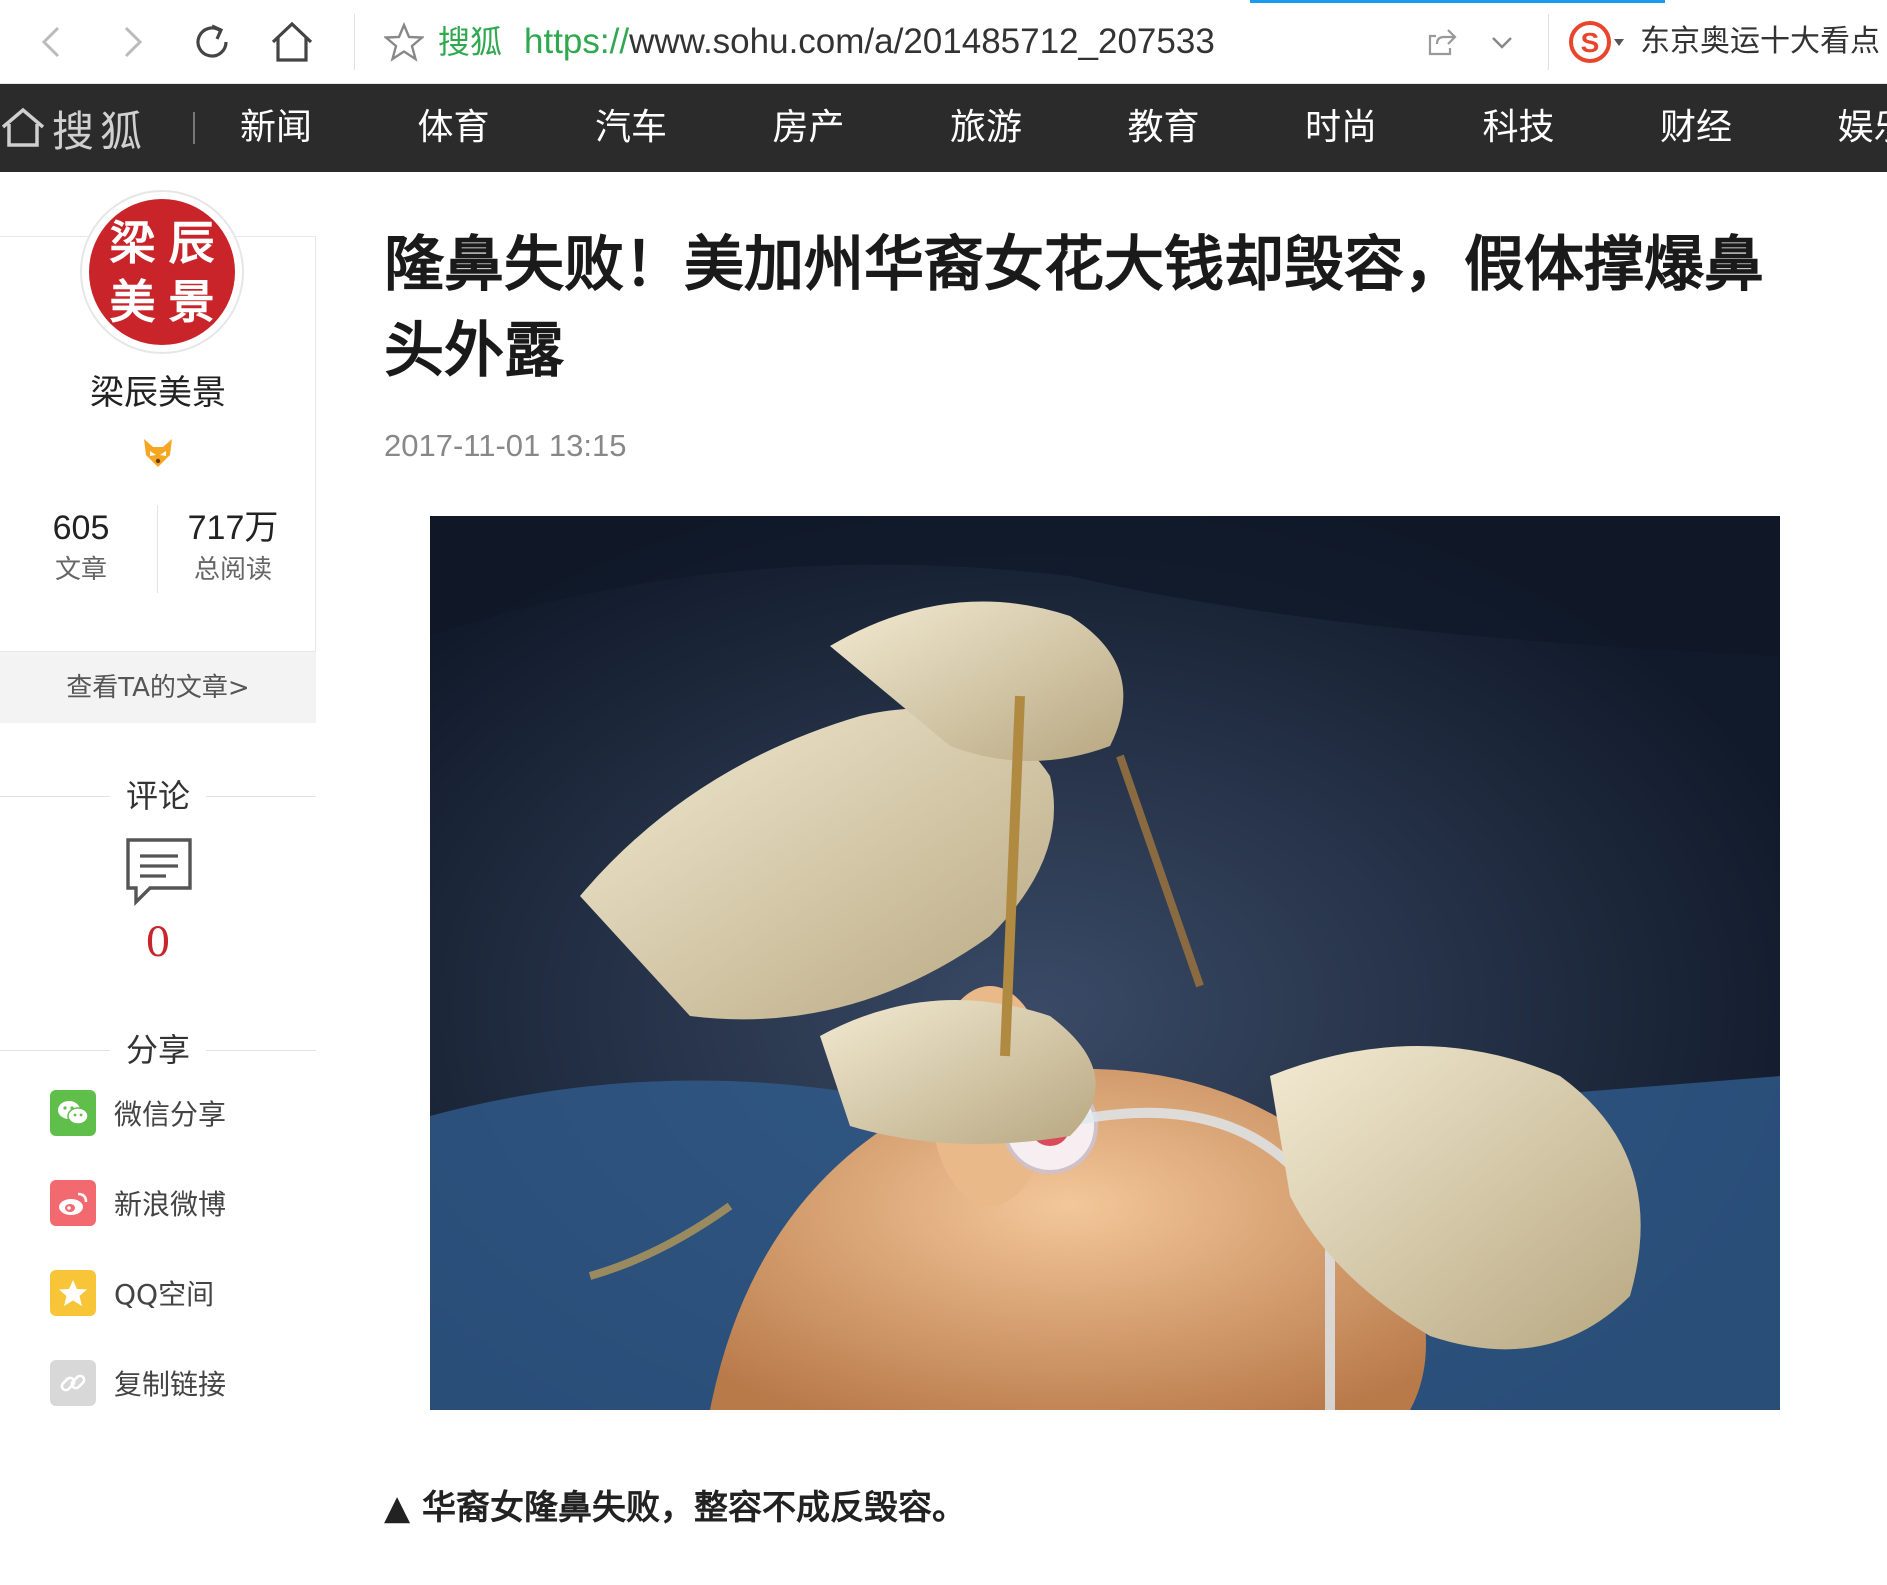 This screenshot has width=1887, height=1585. Describe the element at coordinates (470, 42) in the screenshot. I see `site-name-label: 搜狐` at that location.